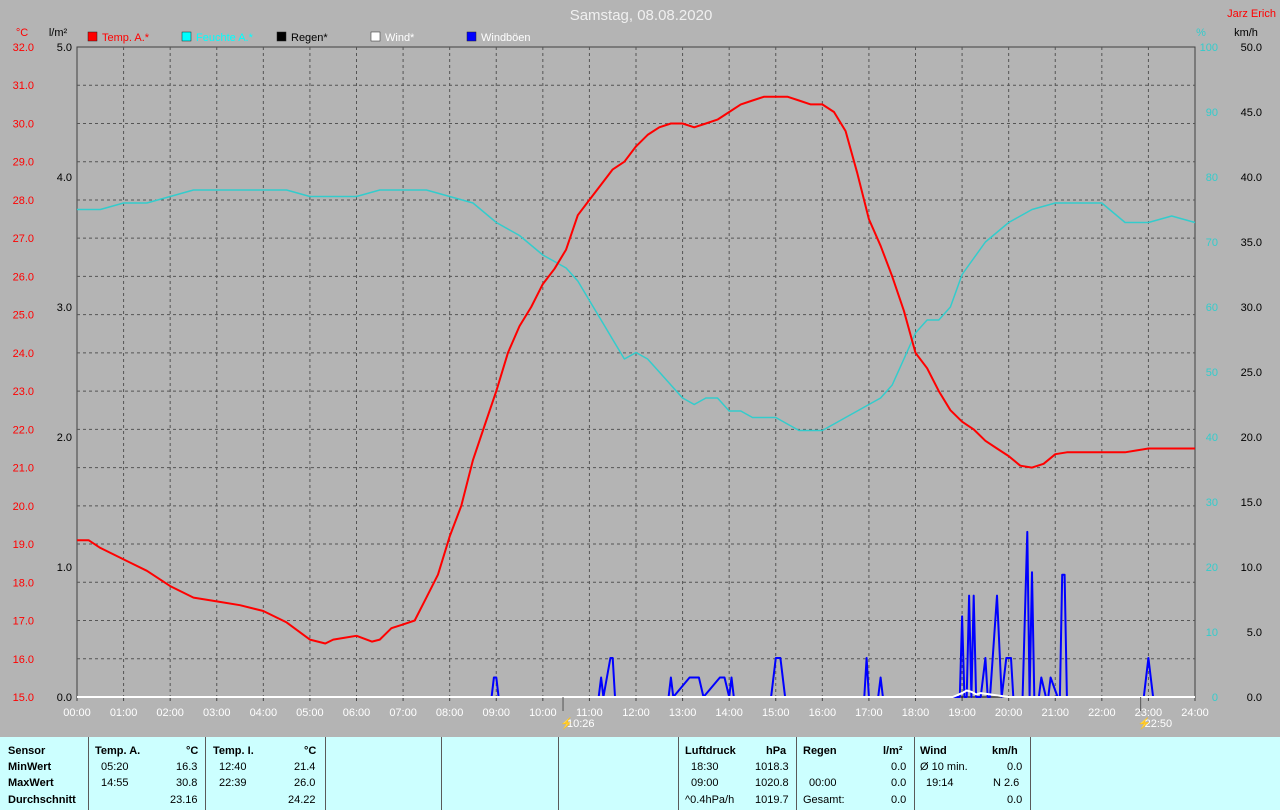 The width and height of the screenshot is (1280, 810). I want to click on temp-a-header: Temp. A., so click(118, 751).